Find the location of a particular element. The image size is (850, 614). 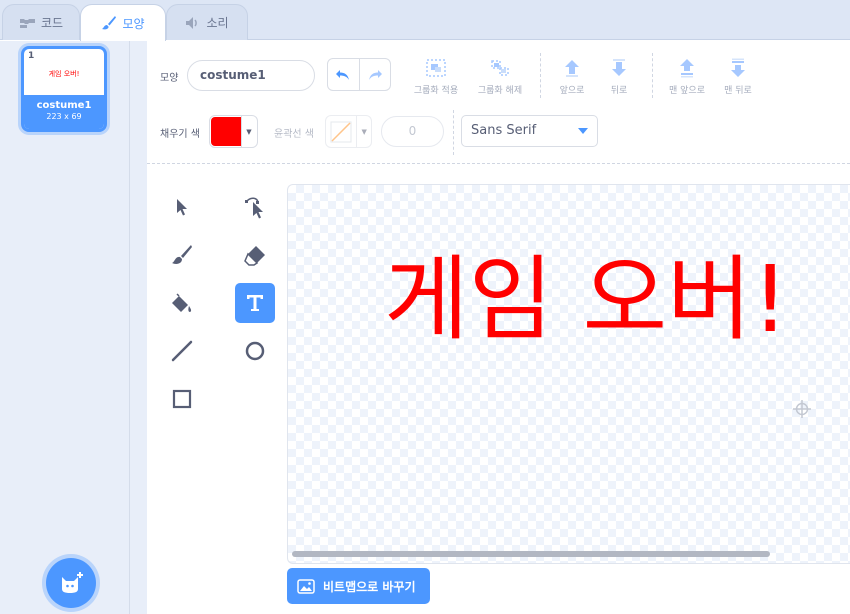

editor-tab-bar: 코드 모양 소리 is located at coordinates (425, 20).